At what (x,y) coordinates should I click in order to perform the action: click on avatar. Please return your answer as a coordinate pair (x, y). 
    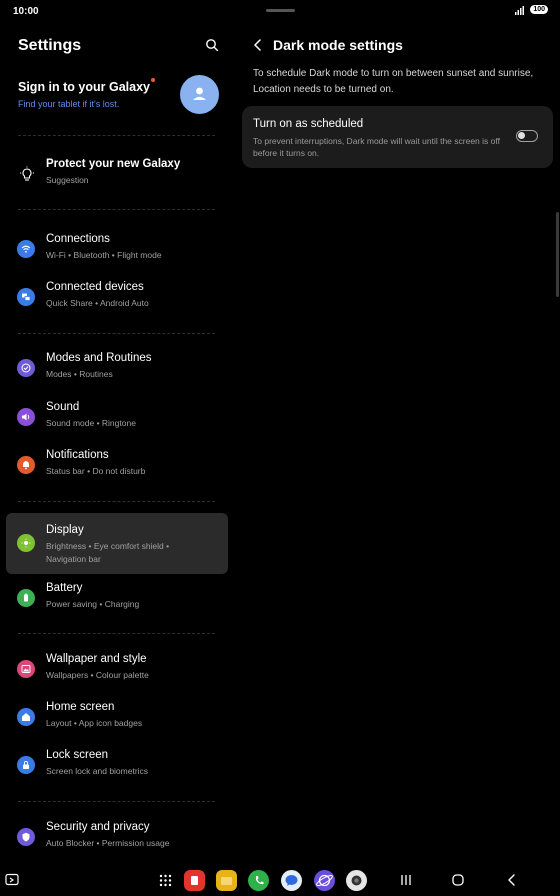
    Looking at the image, I should click on (199, 94).